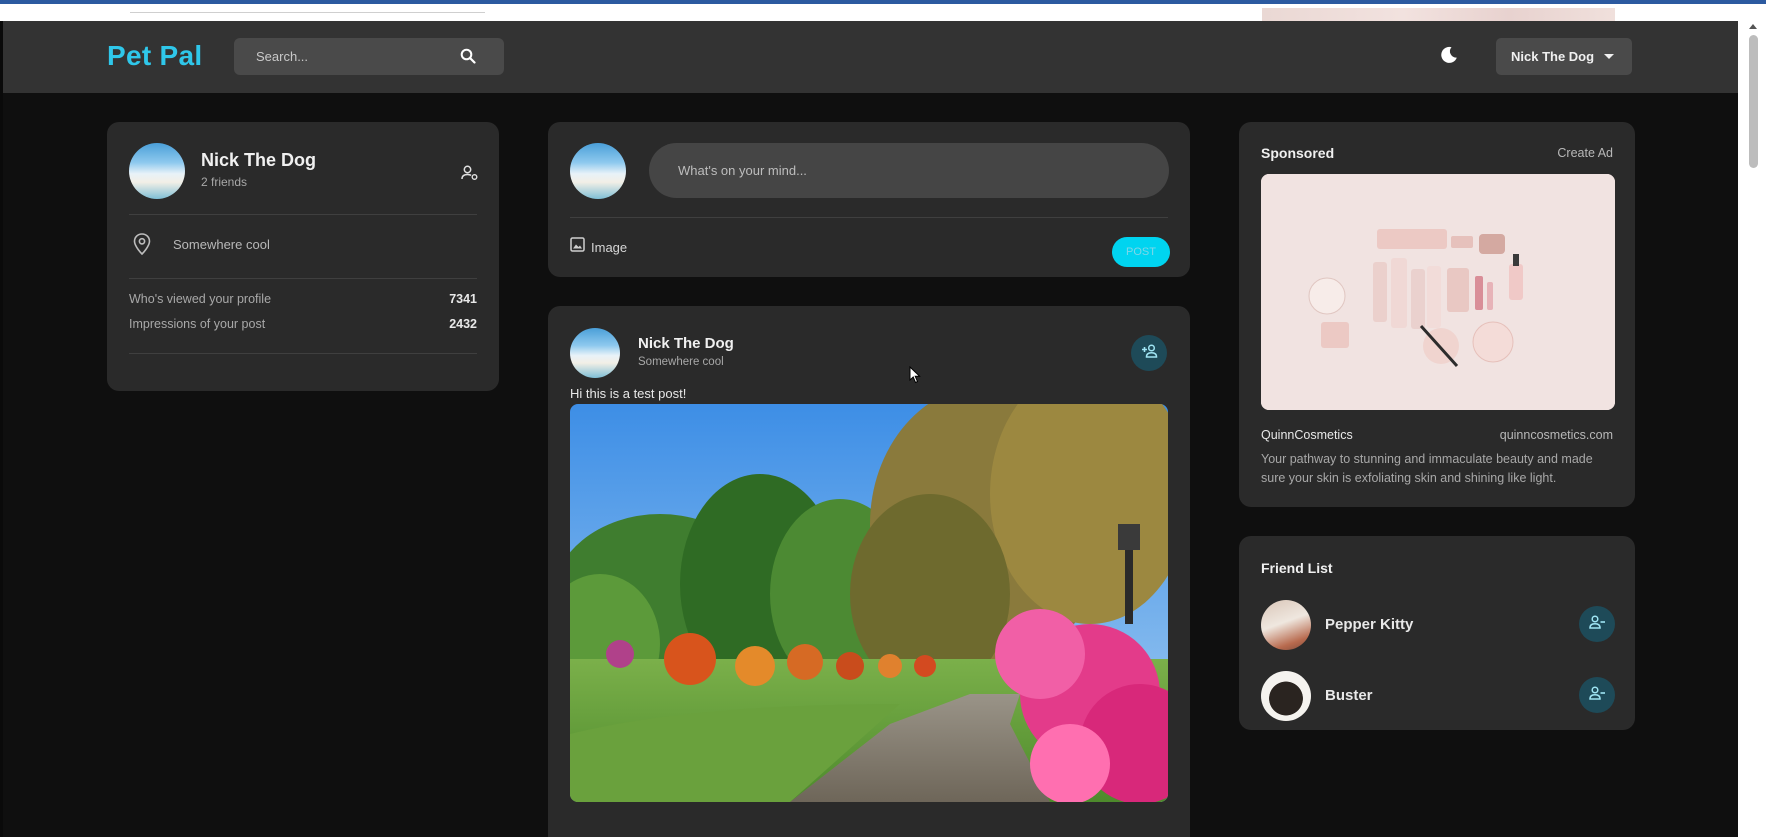 The image size is (1766, 837). I want to click on composer-divider, so click(869, 217).